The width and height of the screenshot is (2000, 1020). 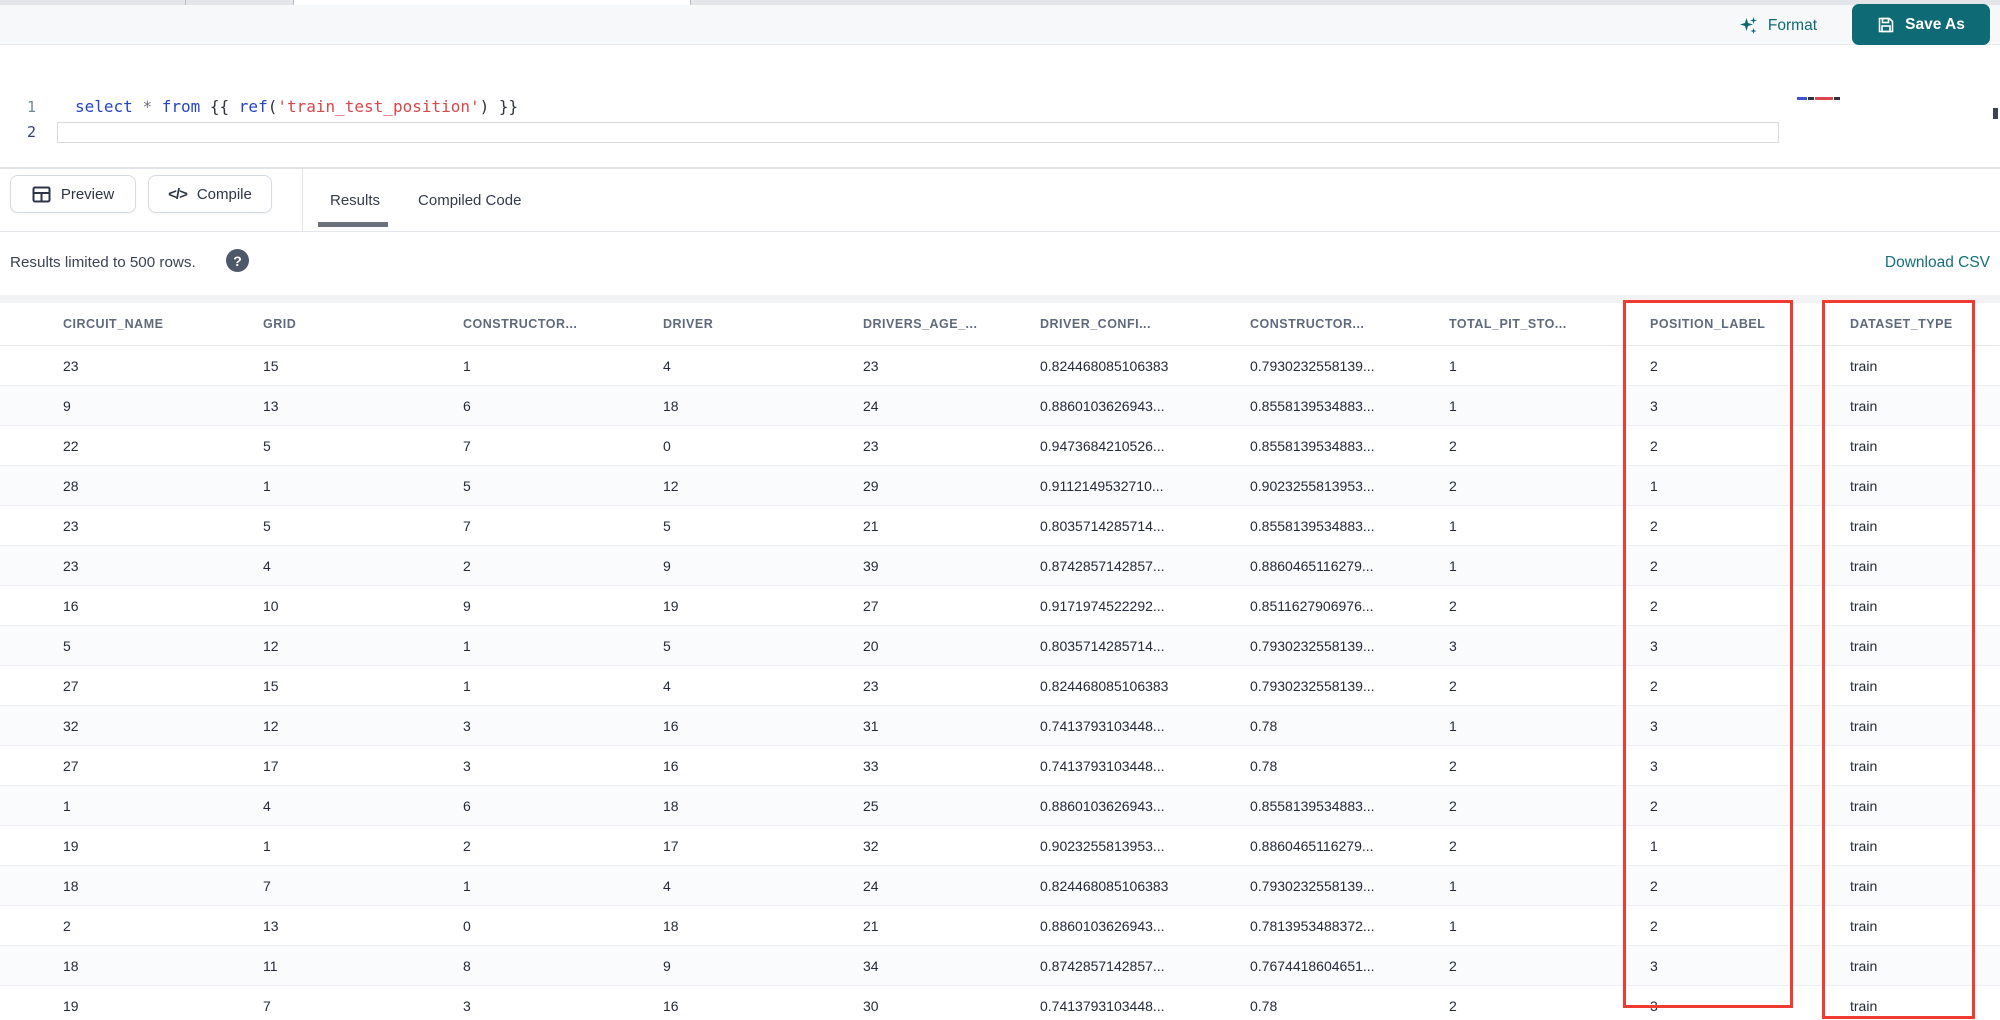 What do you see at coordinates (224, 194) in the screenshot?
I see `compile-label: Compile` at bounding box center [224, 194].